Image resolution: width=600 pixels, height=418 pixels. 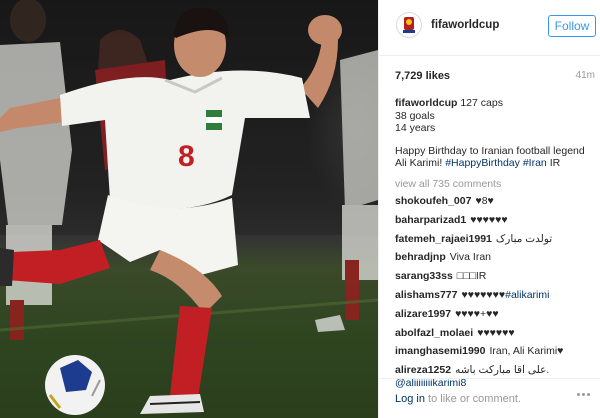 I want to click on login-prompt-text: to like or comment., so click(x=472, y=399).